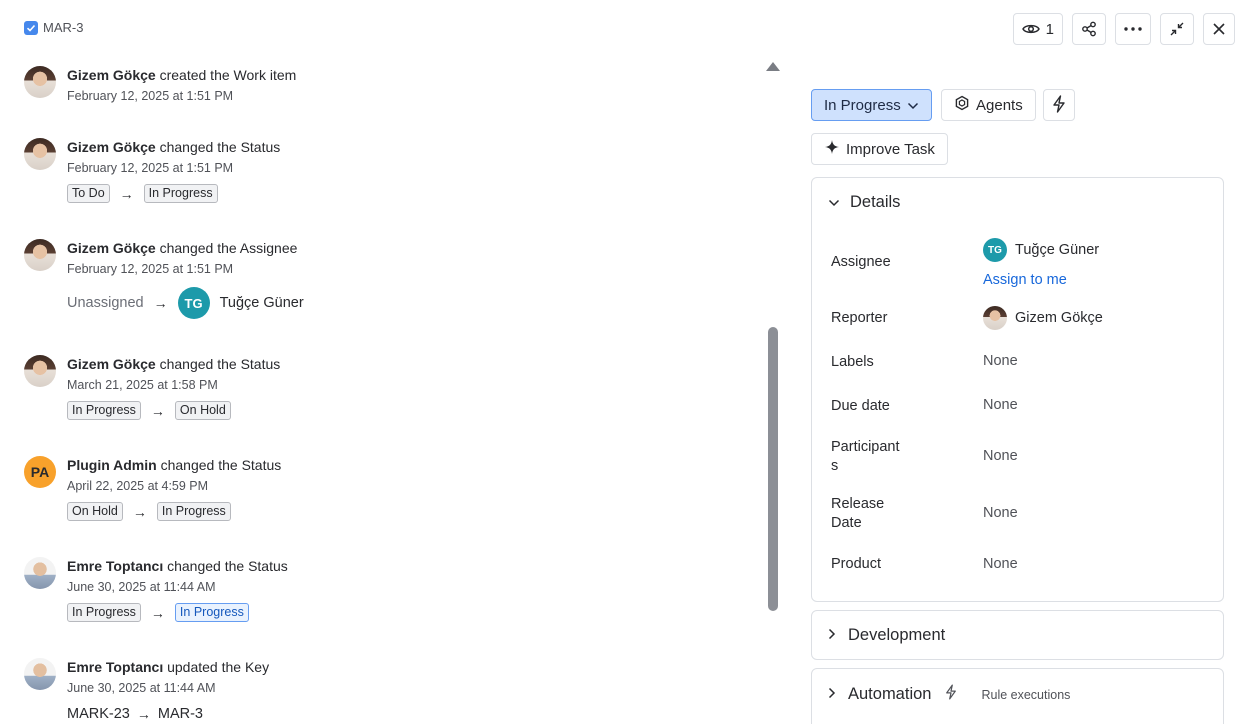 This screenshot has height=724, width=1245. I want to click on assignee-name: Tuğçe Güner, so click(1057, 250).